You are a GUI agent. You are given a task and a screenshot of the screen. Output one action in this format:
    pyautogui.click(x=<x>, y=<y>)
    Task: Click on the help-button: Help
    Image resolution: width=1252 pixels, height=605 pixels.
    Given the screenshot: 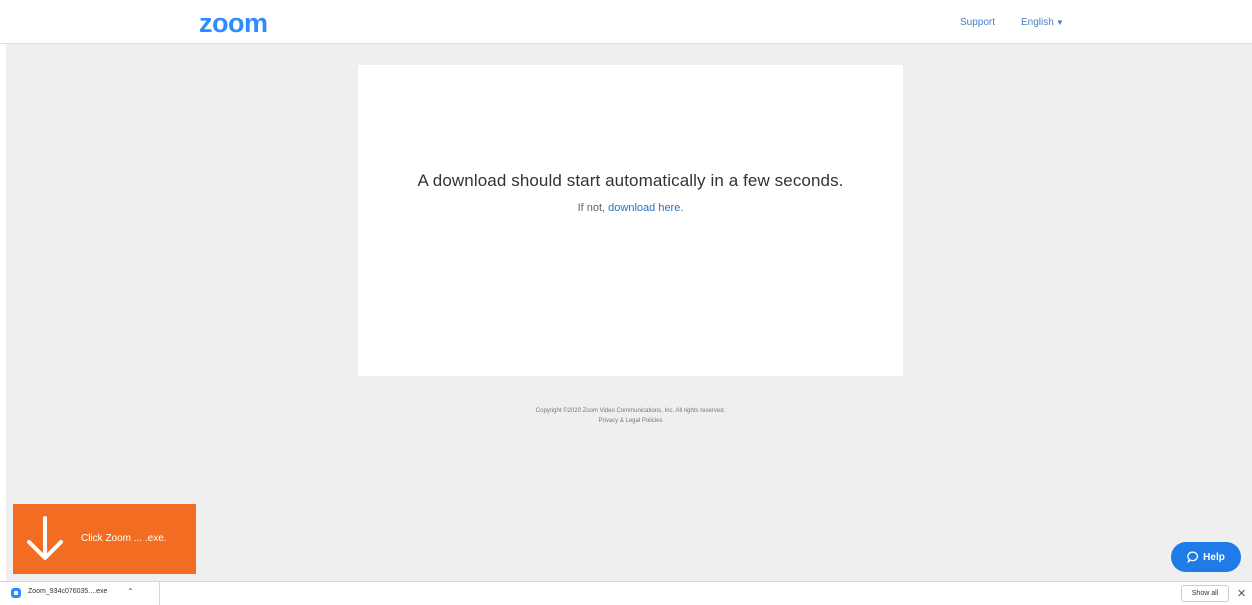 What is the action you would take?
    pyautogui.click(x=1206, y=557)
    